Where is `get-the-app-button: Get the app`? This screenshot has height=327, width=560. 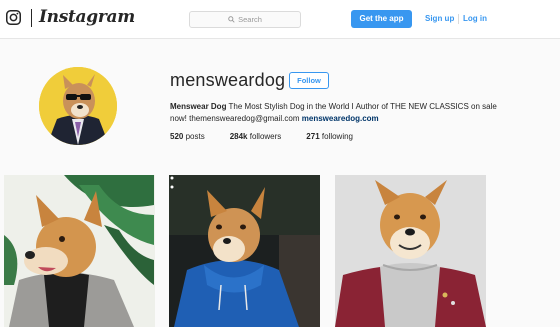
get-the-app-button: Get the app is located at coordinates (381, 19).